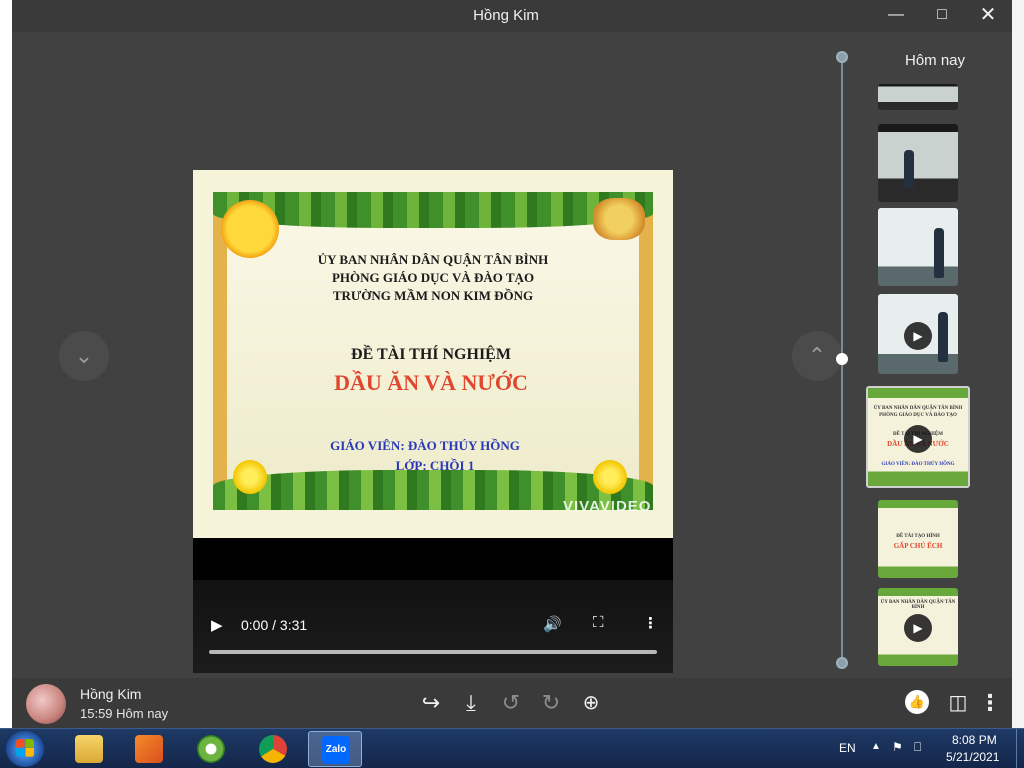  Describe the element at coordinates (425, 445) in the screenshot. I see `slide-teacher: GIÁO VIÊN: ĐÀO THÚY HỒNG` at that location.